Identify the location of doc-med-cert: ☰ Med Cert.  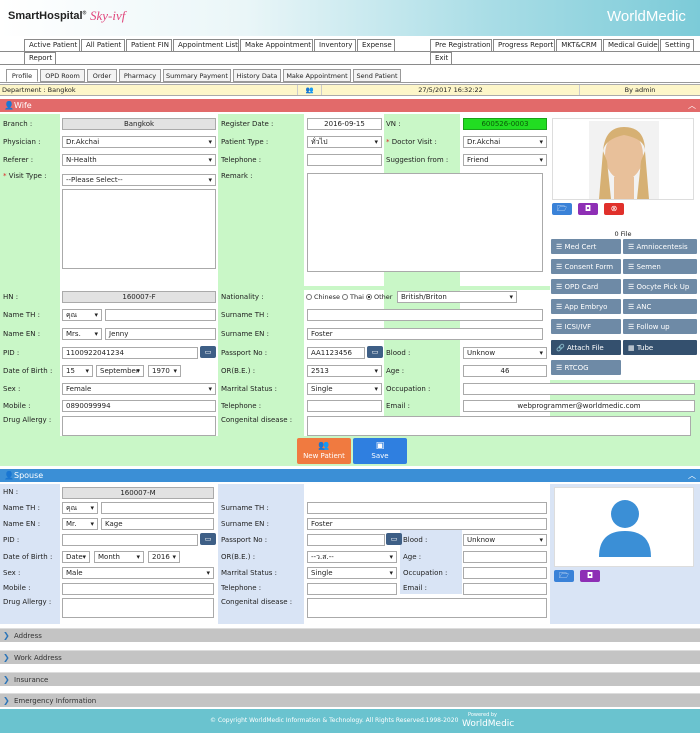
(586, 246).